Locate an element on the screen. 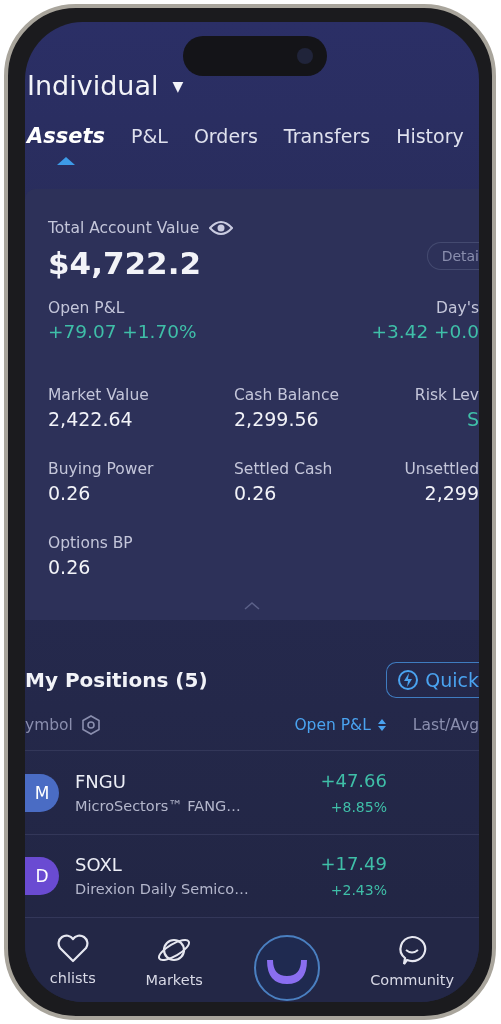 Image resolution: width=501 pixels, height=1024 pixels. stat-value: 2,299.56 is located at coordinates (277, 419).